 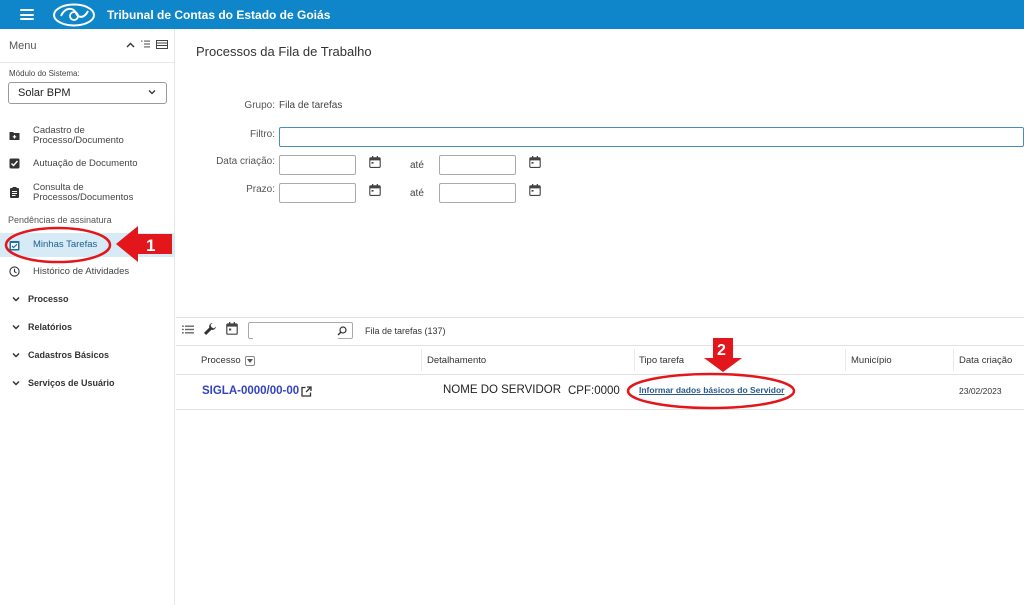 What do you see at coordinates (317, 165) in the screenshot?
I see `created-date-from-input` at bounding box center [317, 165].